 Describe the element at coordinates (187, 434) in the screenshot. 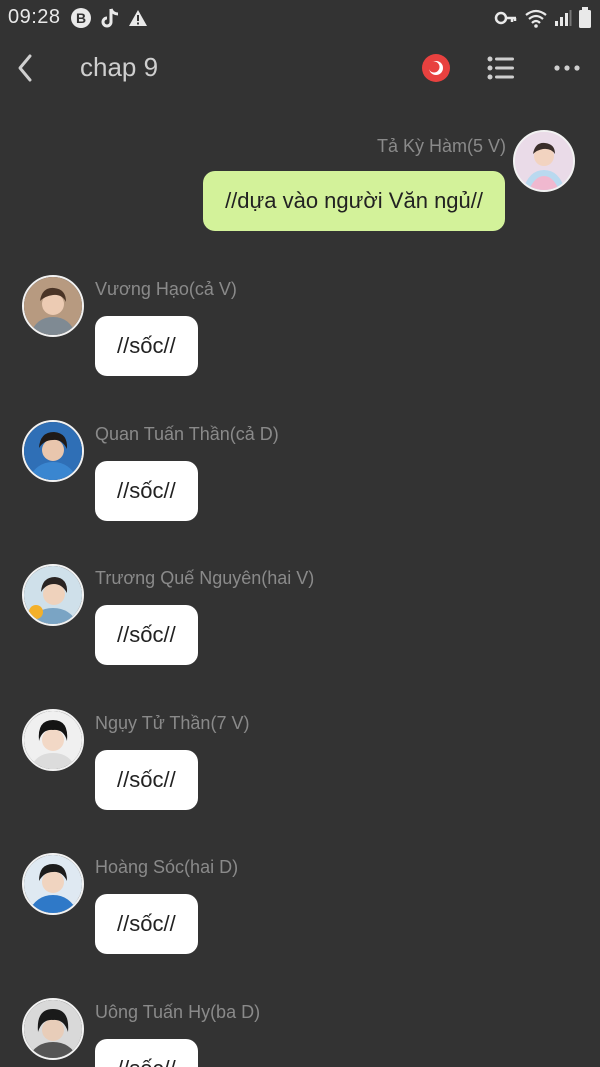

I see `sender-name: Quan Tuấn Thần(cả D)` at that location.